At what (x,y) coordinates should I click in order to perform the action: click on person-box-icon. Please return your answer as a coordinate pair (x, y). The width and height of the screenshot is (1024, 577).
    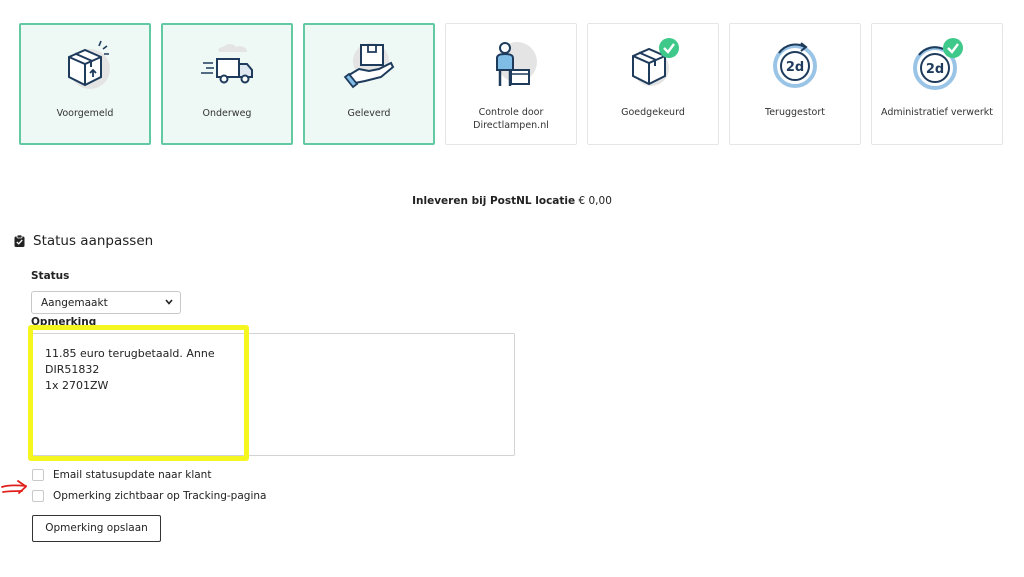
    Looking at the image, I should click on (516, 64).